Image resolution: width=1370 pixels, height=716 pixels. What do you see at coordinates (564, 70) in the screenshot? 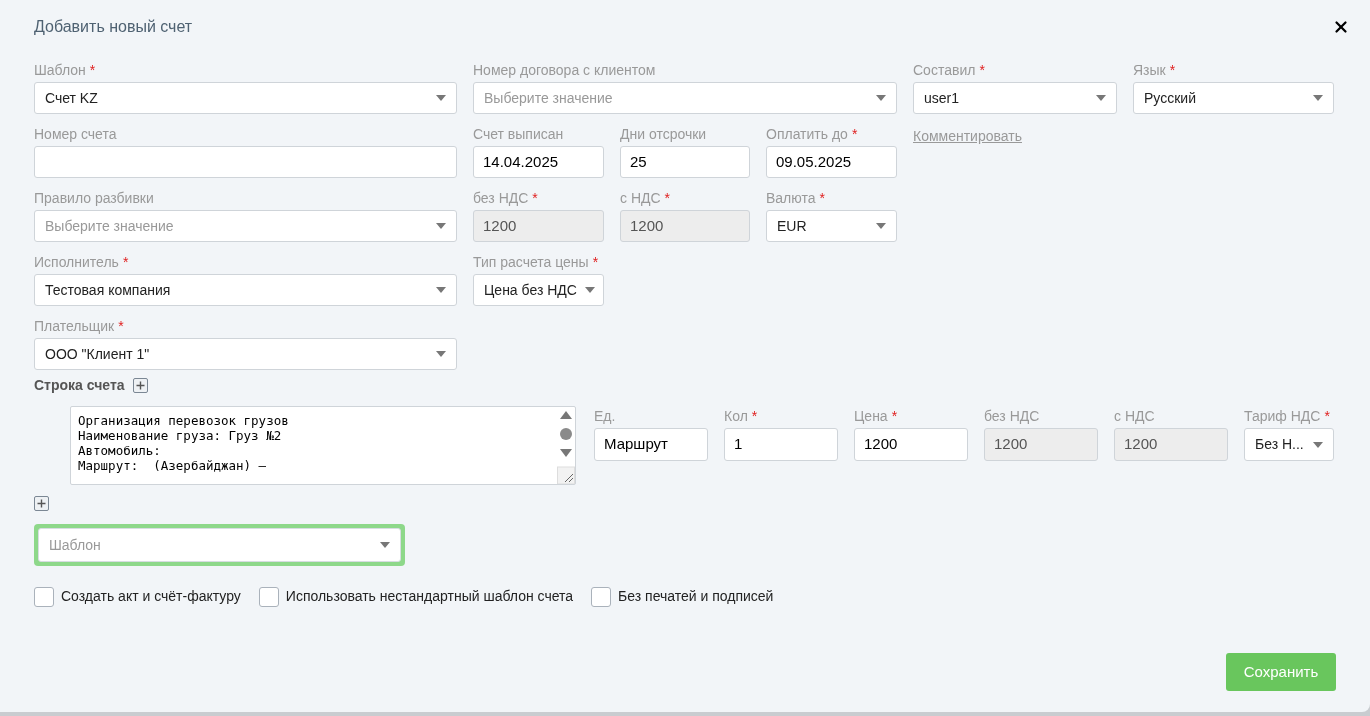
I see `field-label: Номер договора с клиентом` at bounding box center [564, 70].